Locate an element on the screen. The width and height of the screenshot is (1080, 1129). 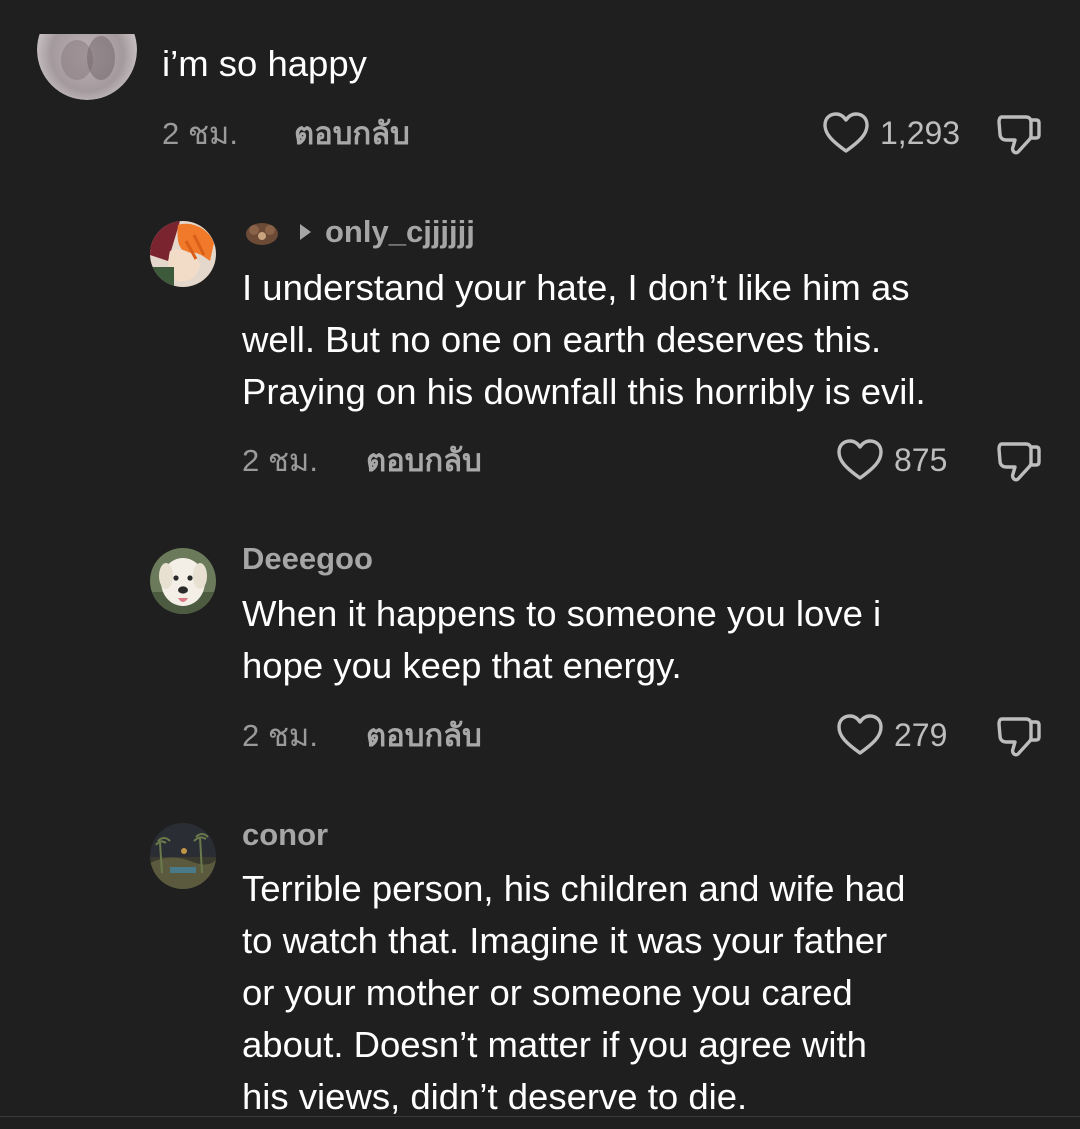
like-count: 279 is located at coordinates (921, 734).